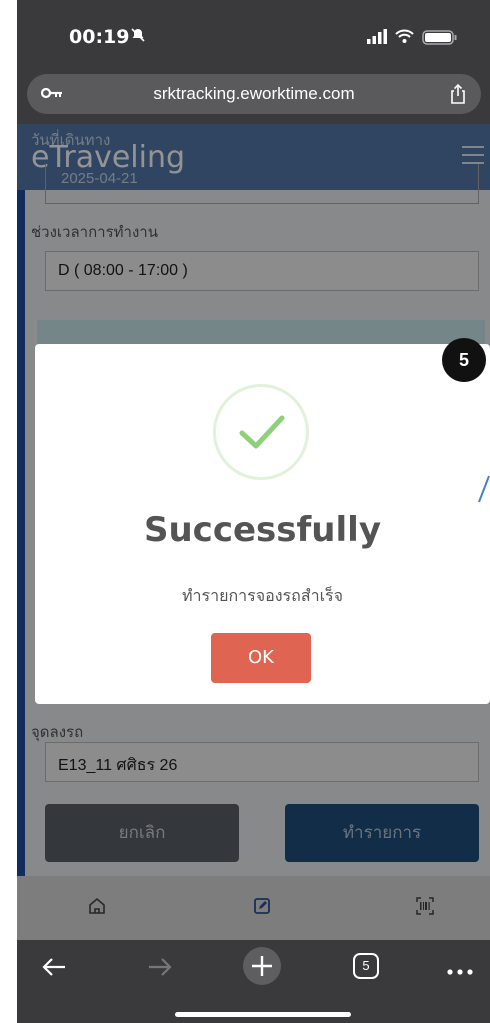  Describe the element at coordinates (458, 96) in the screenshot. I see `share-icon` at that location.